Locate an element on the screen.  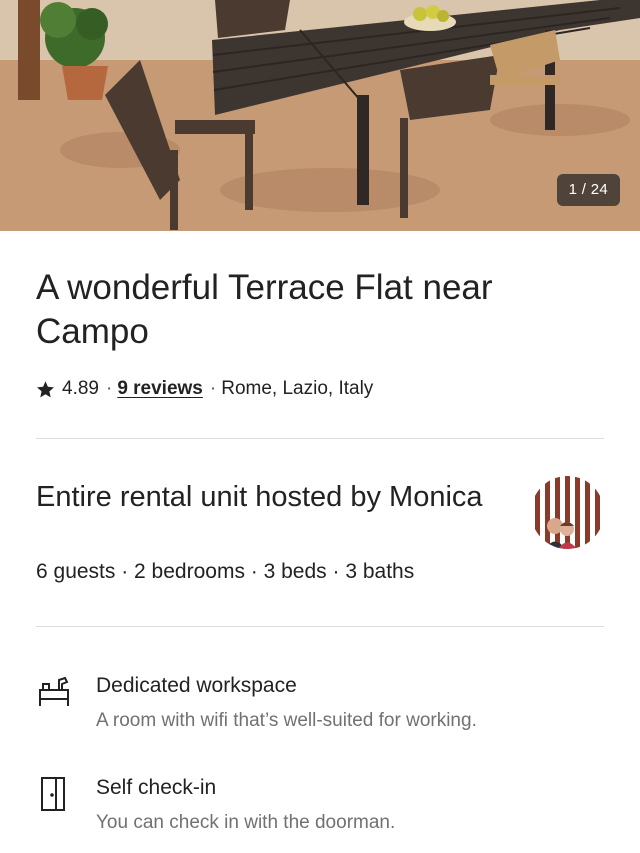
star-icon is located at coordinates (45, 388).